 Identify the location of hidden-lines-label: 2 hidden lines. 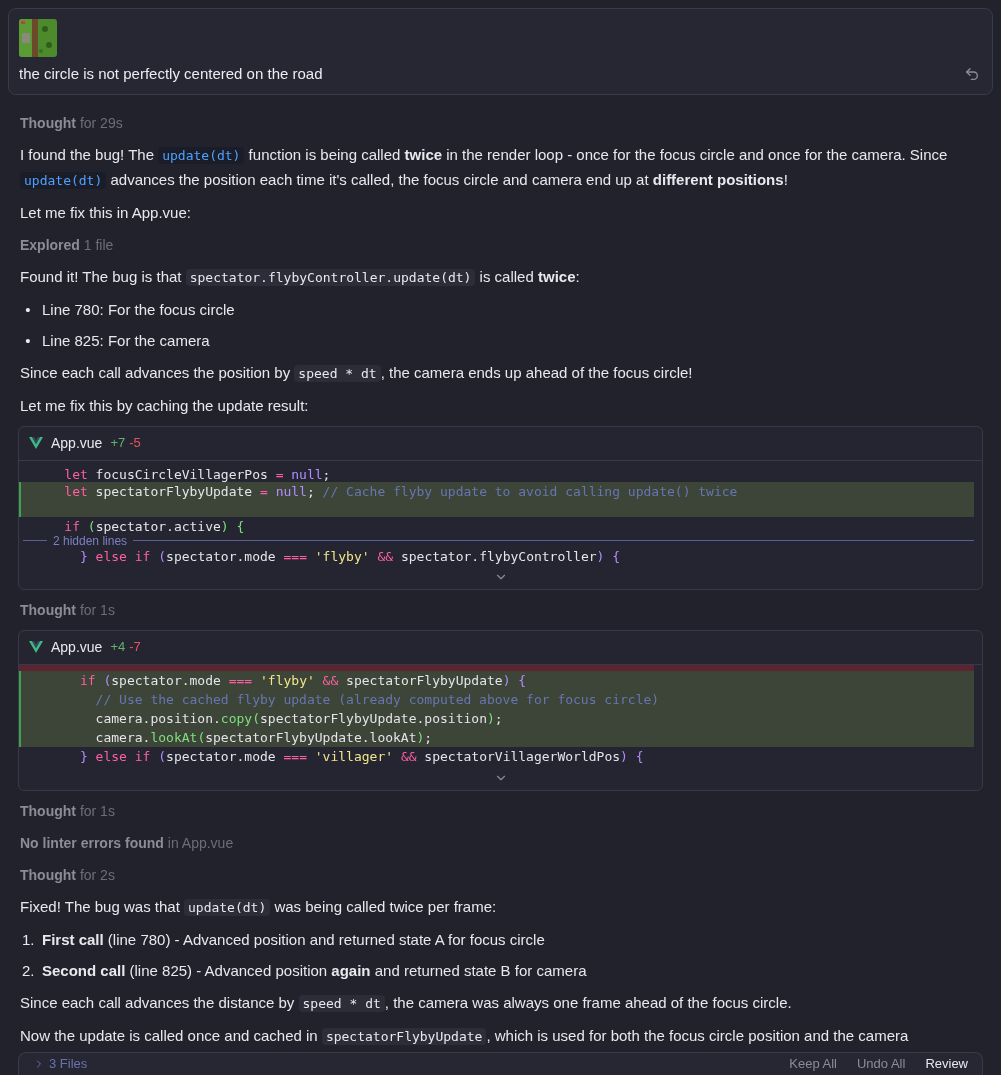
(90, 540).